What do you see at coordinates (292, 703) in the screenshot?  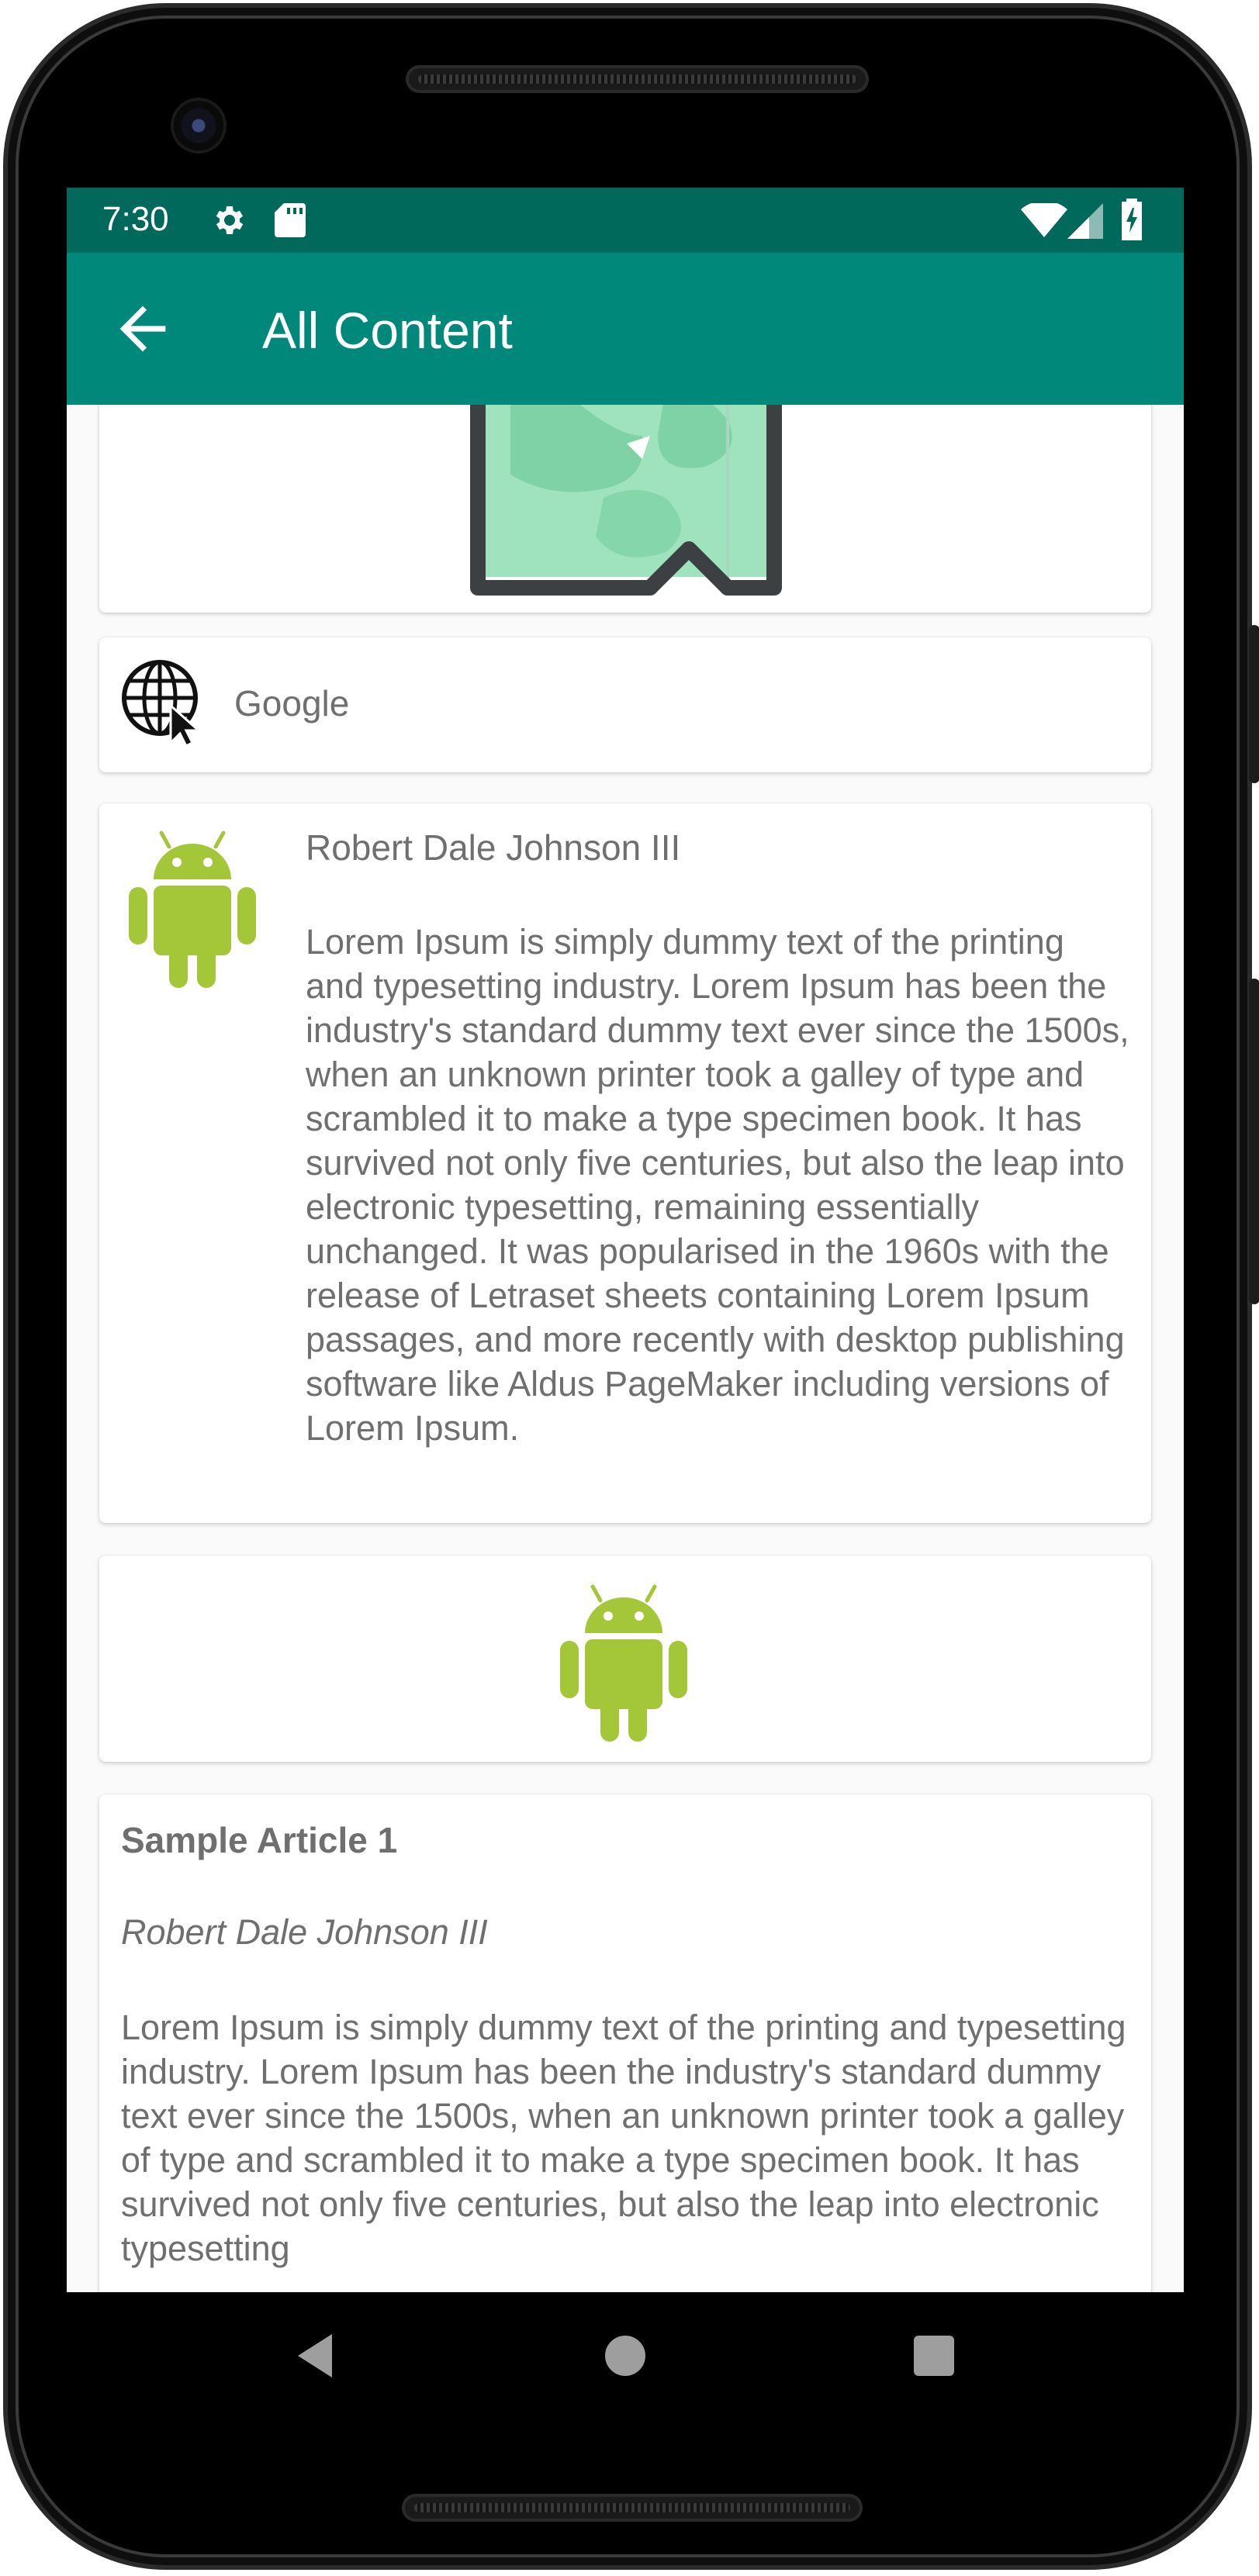 I see `link-label: Google` at bounding box center [292, 703].